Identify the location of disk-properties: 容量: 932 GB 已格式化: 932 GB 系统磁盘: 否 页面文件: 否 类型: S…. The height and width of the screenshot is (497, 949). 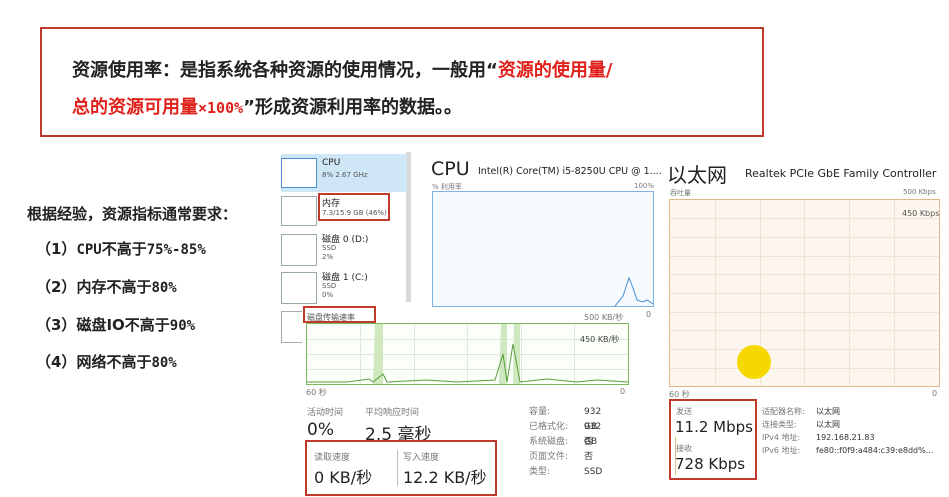
(566, 442).